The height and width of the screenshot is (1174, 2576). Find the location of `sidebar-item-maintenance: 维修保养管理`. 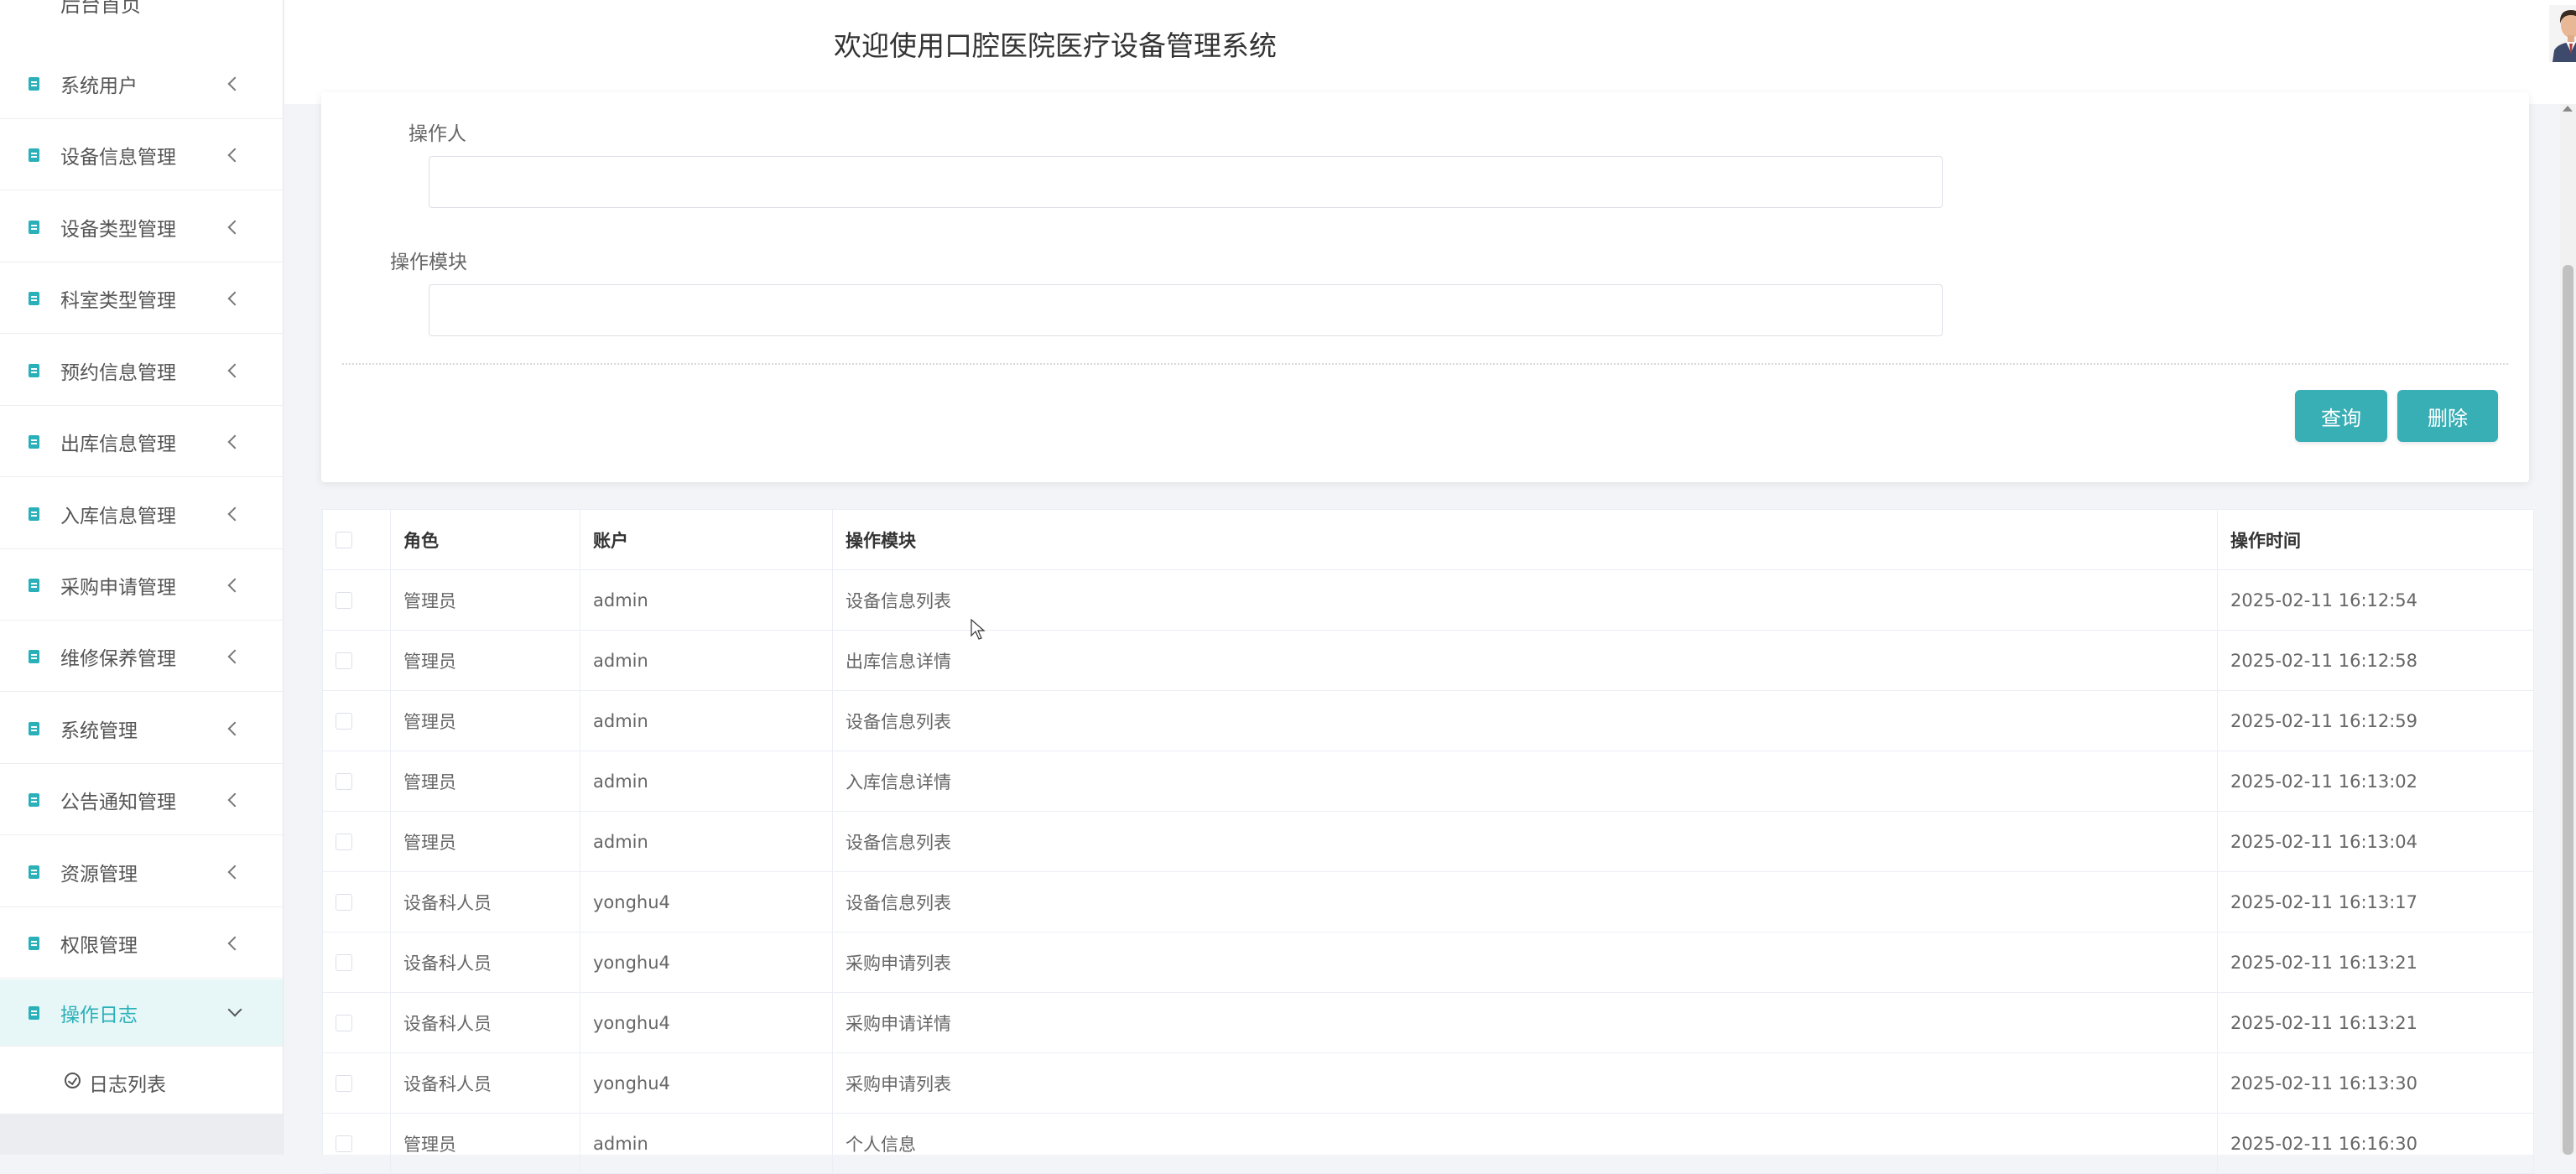

sidebar-item-maintenance: 维修保养管理 is located at coordinates (141, 656).